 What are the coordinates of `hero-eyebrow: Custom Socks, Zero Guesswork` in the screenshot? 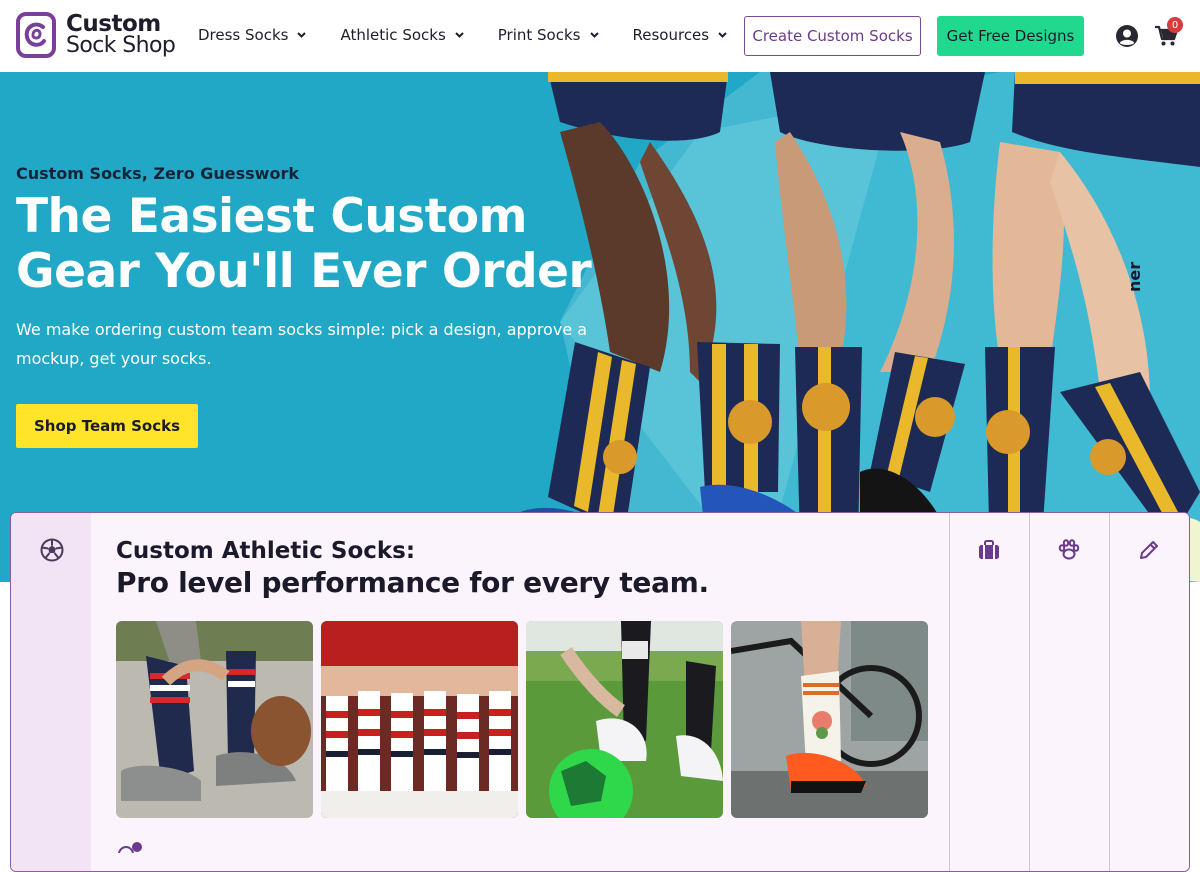 It's located at (157, 173).